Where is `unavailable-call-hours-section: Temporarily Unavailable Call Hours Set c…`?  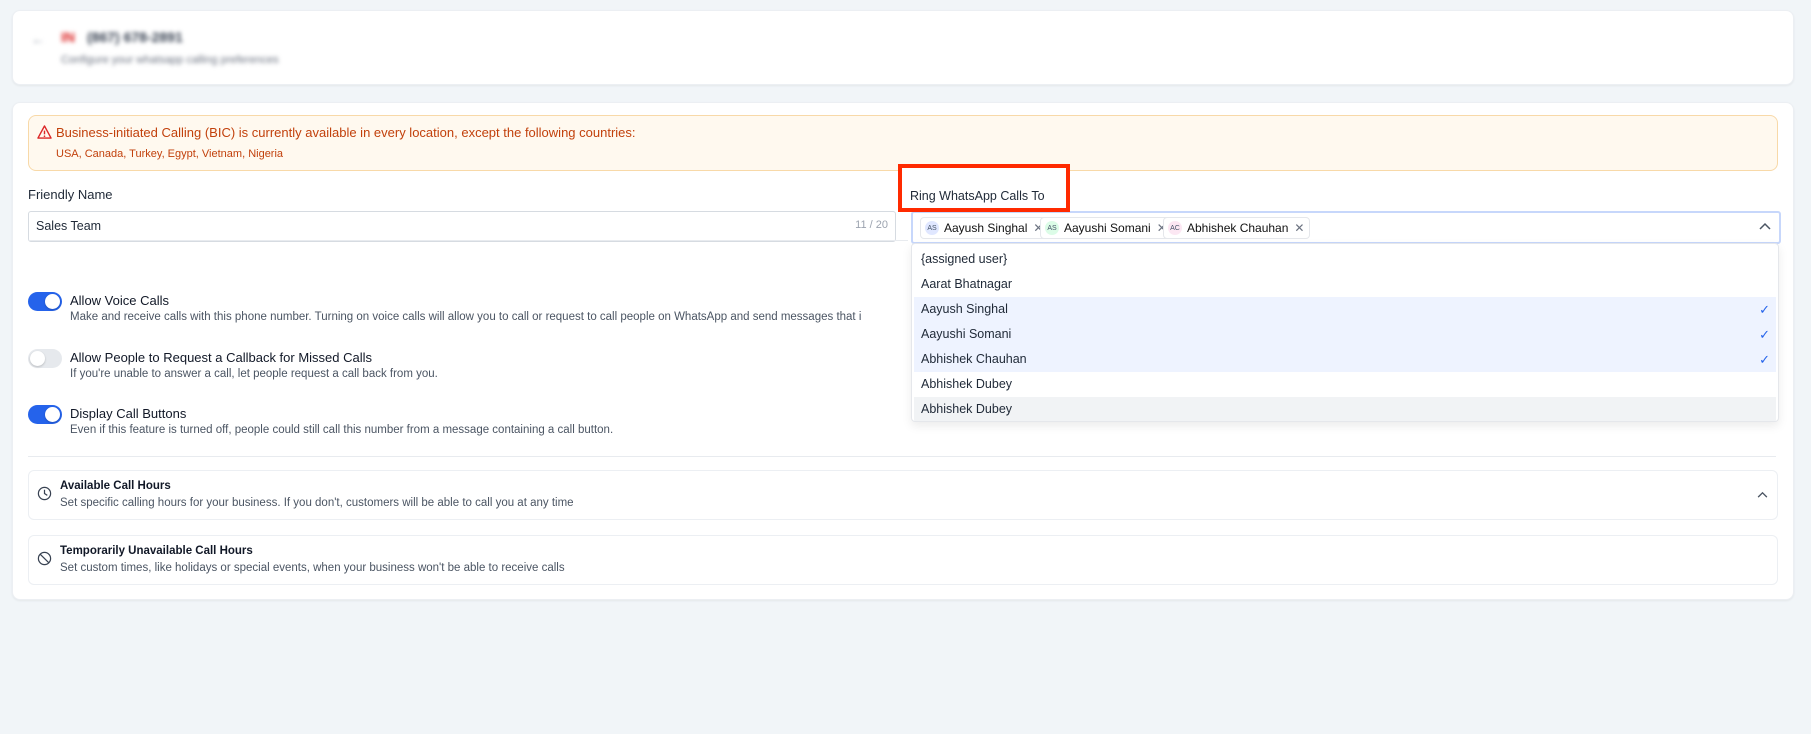 unavailable-call-hours-section: Temporarily Unavailable Call Hours Set c… is located at coordinates (903, 560).